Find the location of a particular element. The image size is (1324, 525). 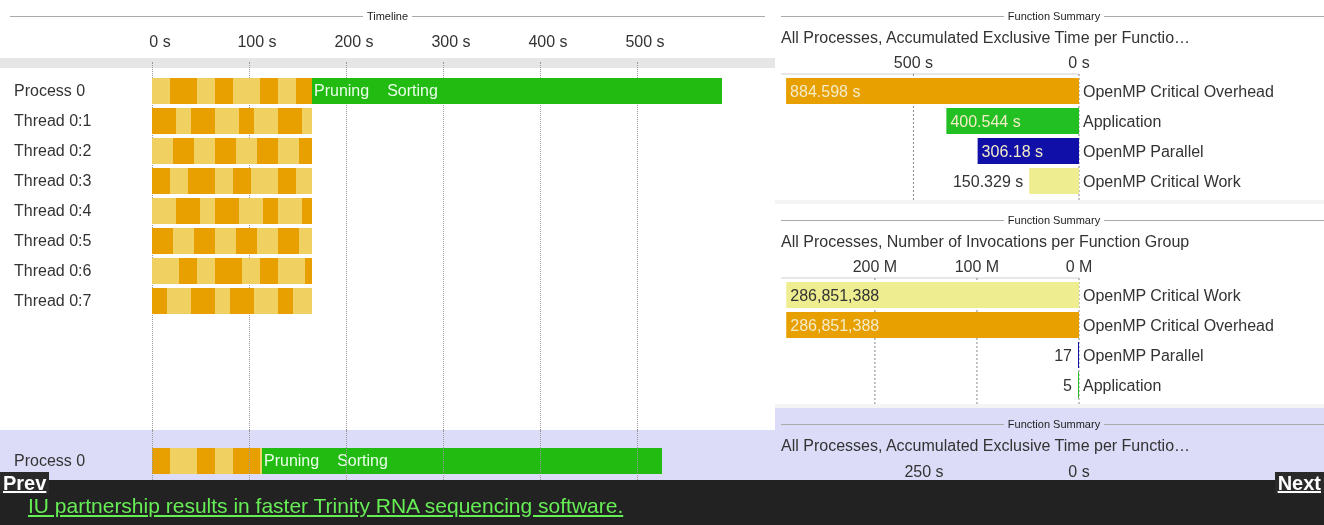

axis-tick-label: 100 s is located at coordinates (257, 42).